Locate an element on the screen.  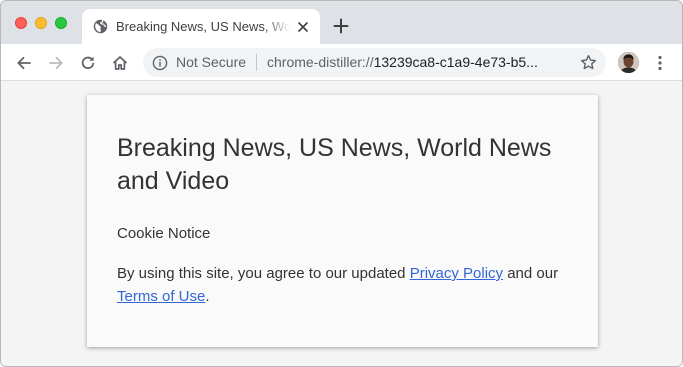
text-segment: and our is located at coordinates (531, 273).